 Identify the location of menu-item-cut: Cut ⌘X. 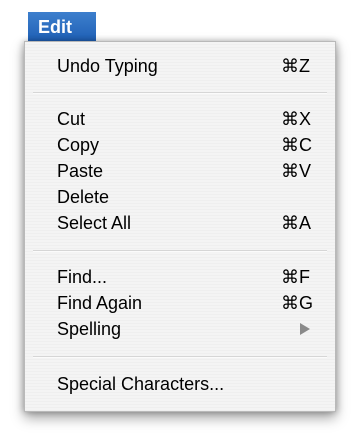
(180, 119).